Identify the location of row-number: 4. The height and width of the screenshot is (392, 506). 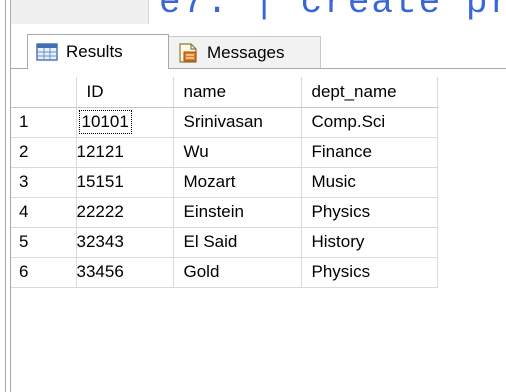
(44, 212).